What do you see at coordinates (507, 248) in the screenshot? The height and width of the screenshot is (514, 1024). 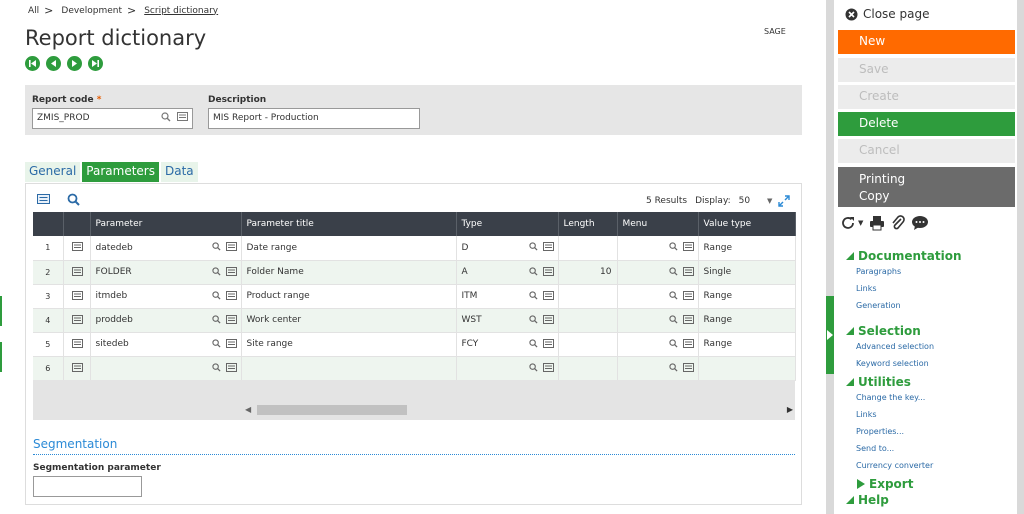 I see `type-cell: D` at bounding box center [507, 248].